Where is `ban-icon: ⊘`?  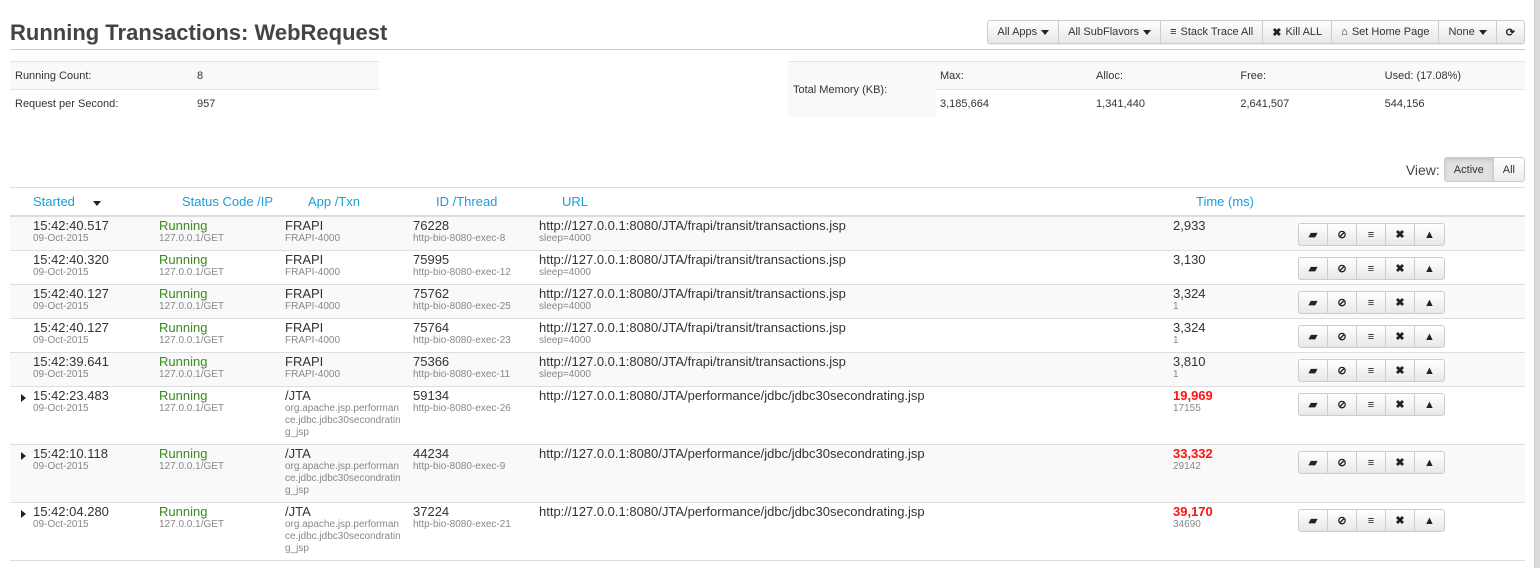
ban-icon: ⊘ is located at coordinates (1342, 269).